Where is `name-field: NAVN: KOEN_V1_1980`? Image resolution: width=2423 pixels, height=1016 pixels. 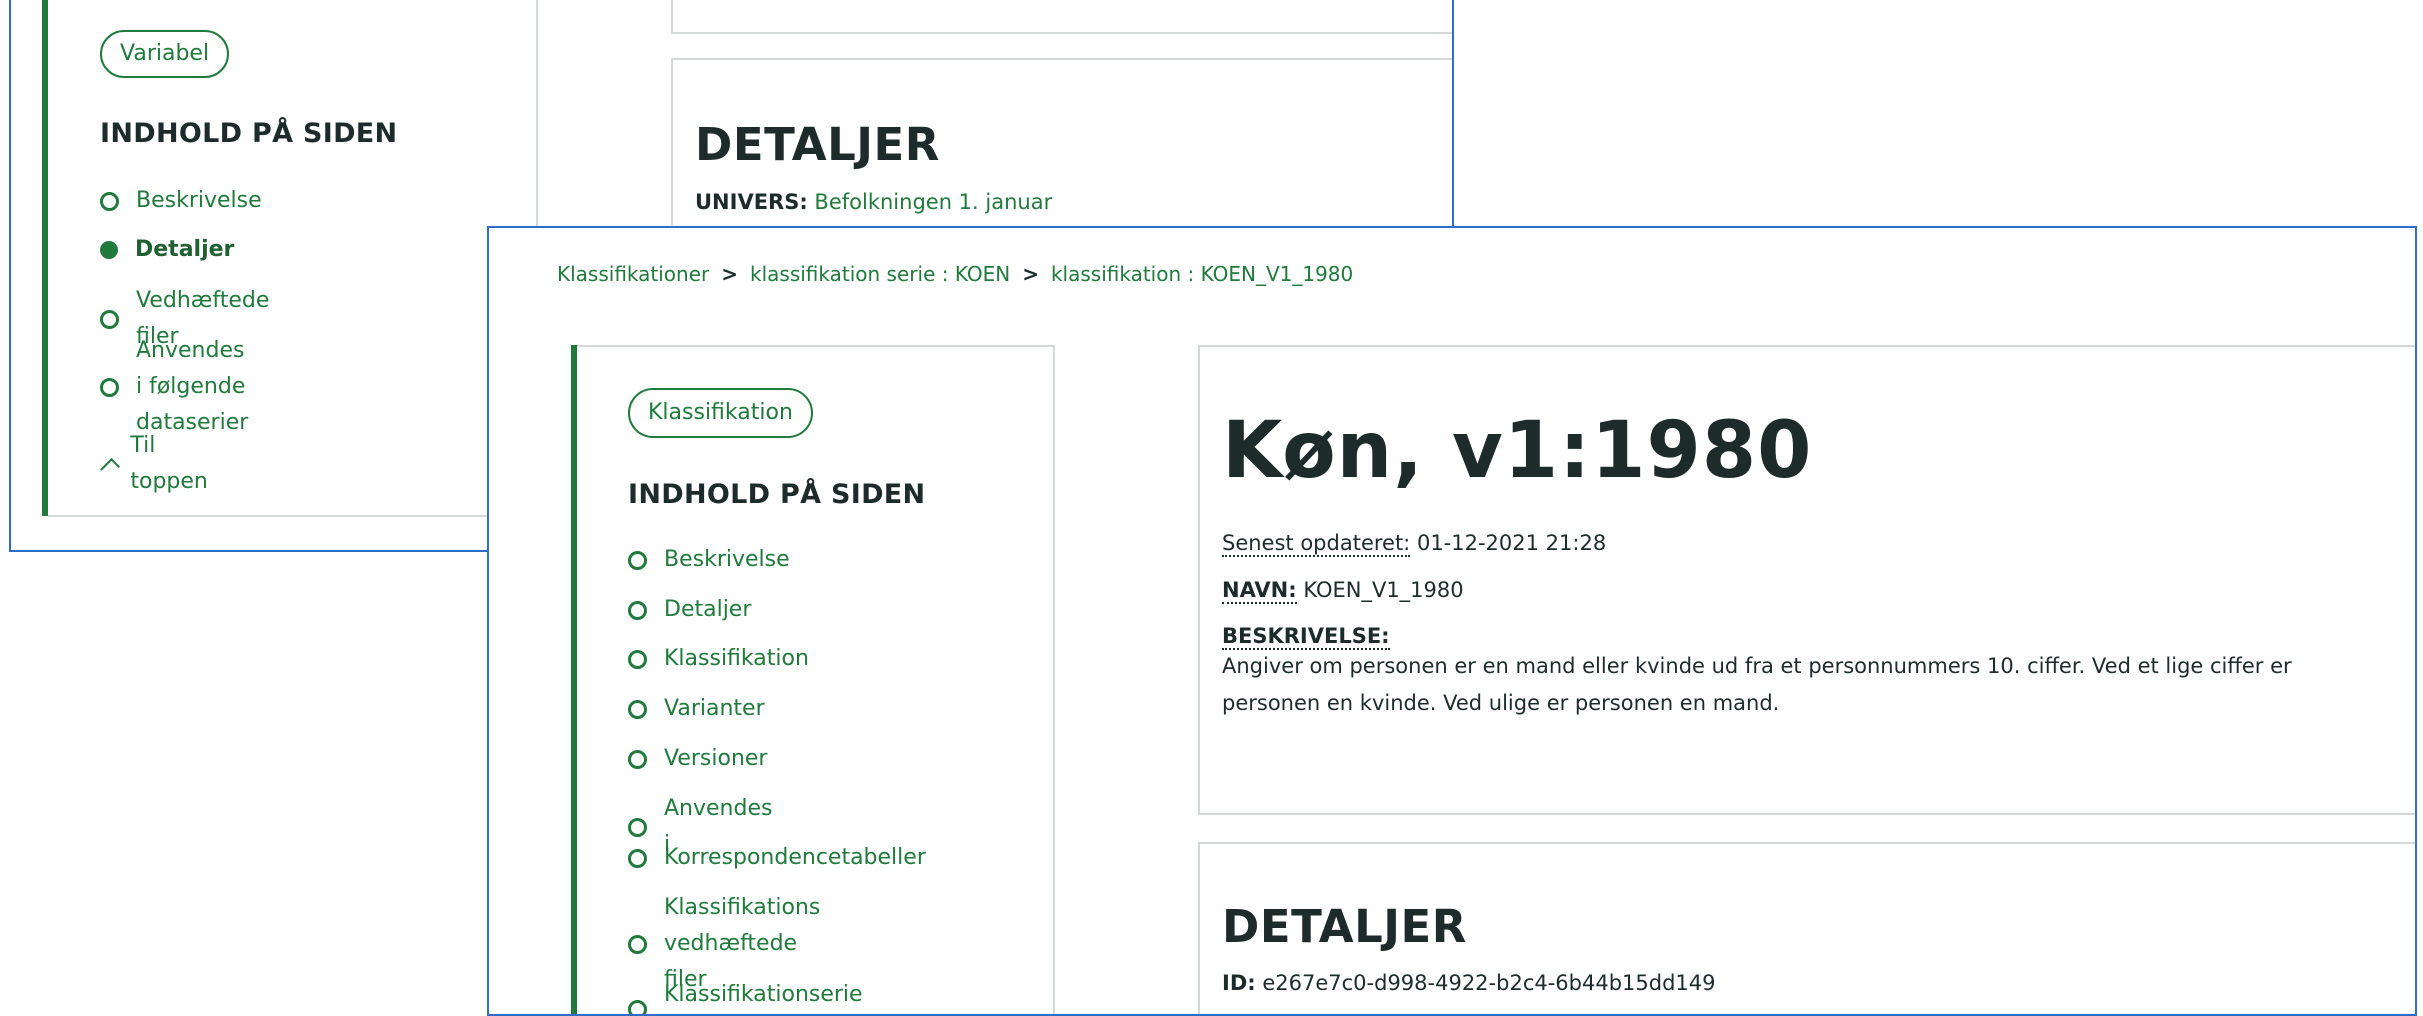
name-field: NAVN: KOEN_V1_1980 is located at coordinates (1343, 591).